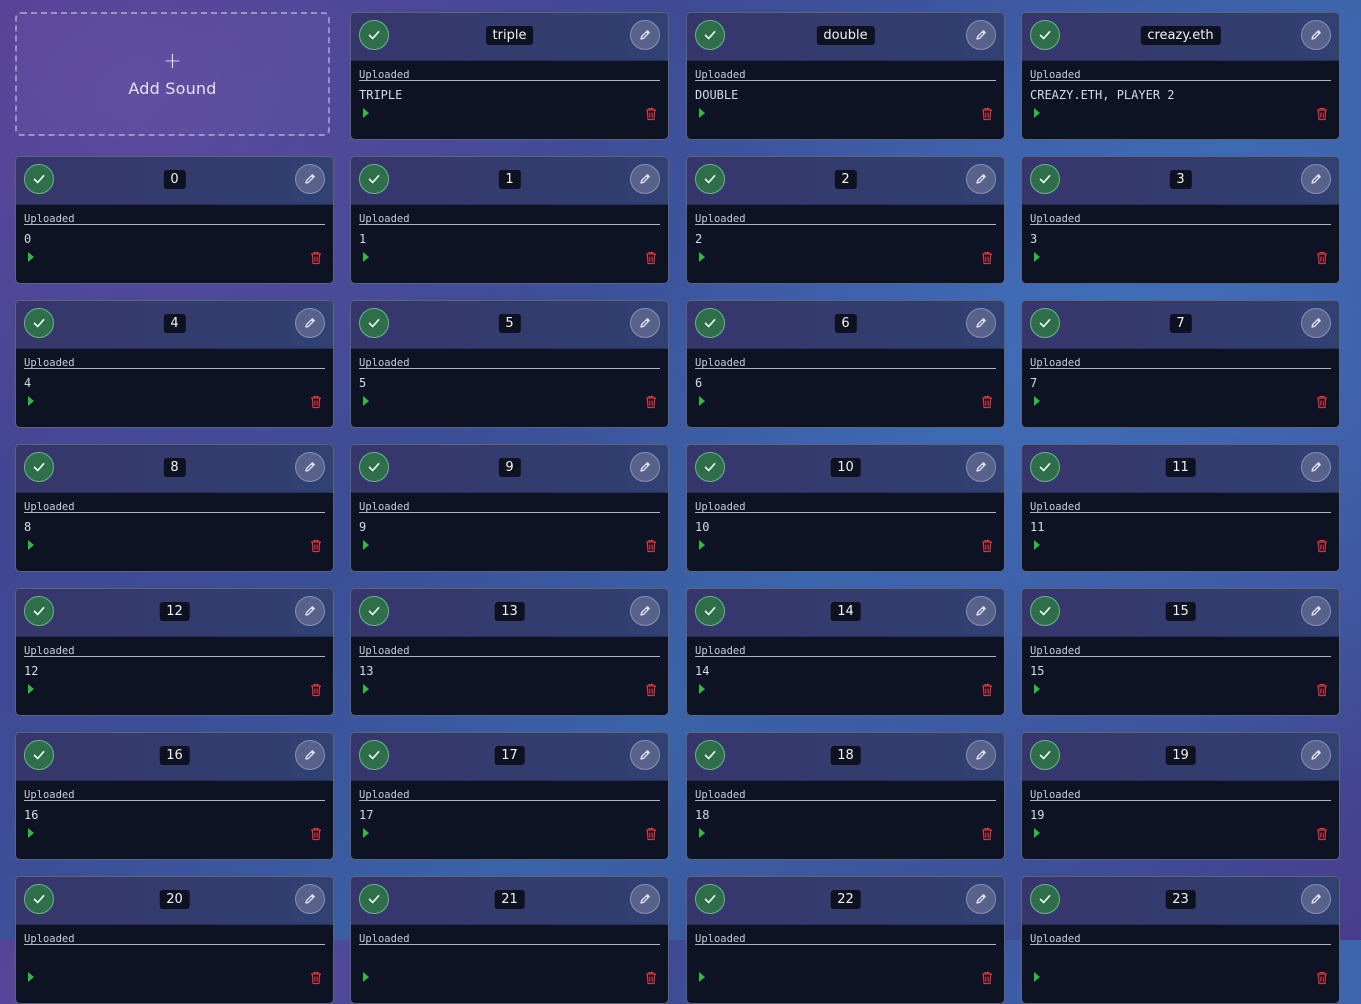 This screenshot has width=1361, height=1004. What do you see at coordinates (845, 899) in the screenshot?
I see `sound-name: 22` at bounding box center [845, 899].